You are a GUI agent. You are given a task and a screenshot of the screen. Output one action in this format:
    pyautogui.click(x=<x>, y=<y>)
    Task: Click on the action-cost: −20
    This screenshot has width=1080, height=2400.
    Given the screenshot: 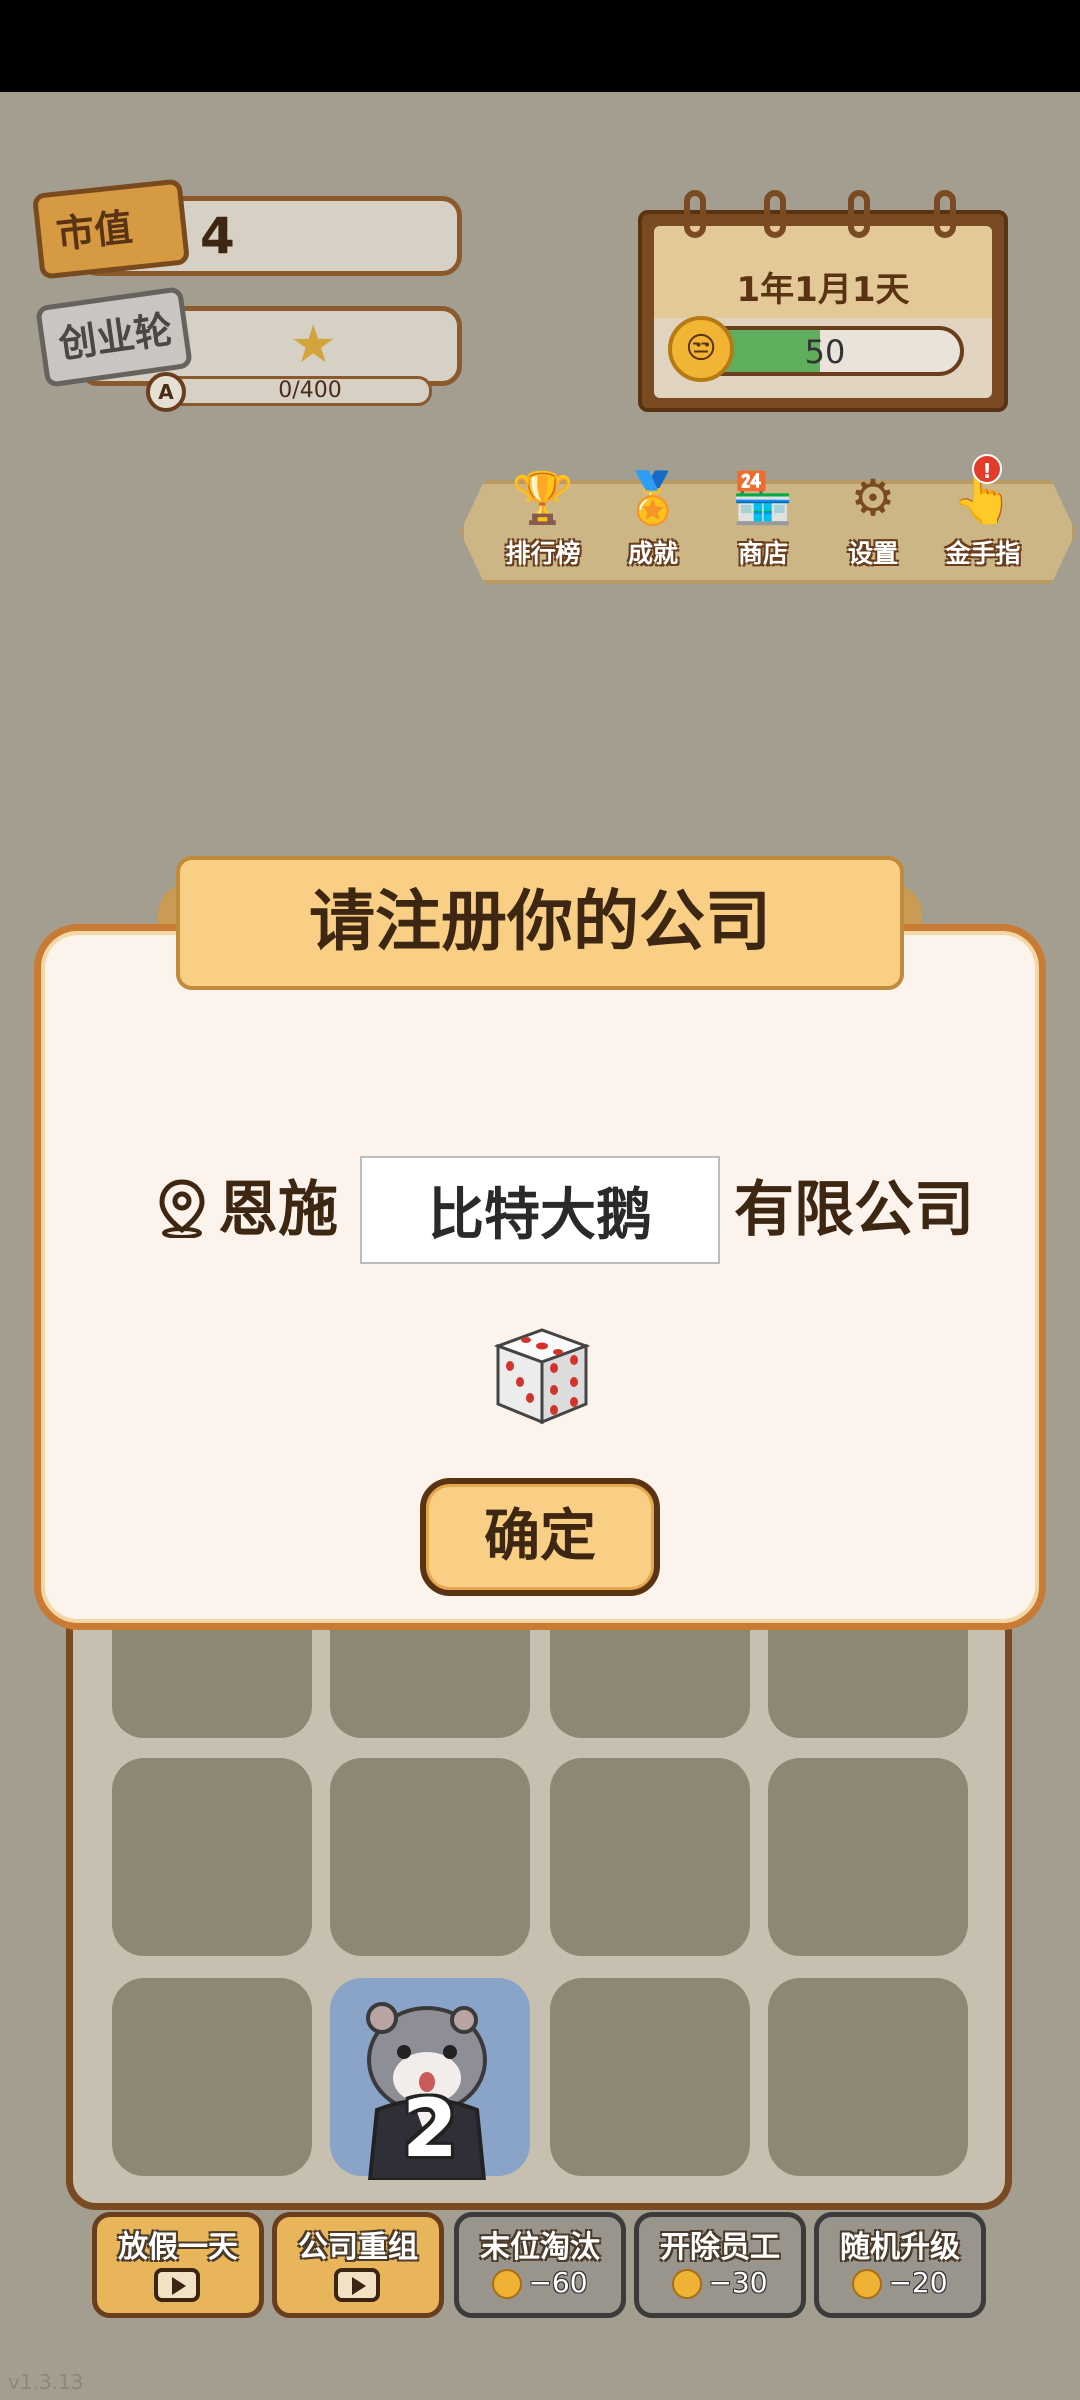 What is the action you would take?
    pyautogui.click(x=900, y=2282)
    